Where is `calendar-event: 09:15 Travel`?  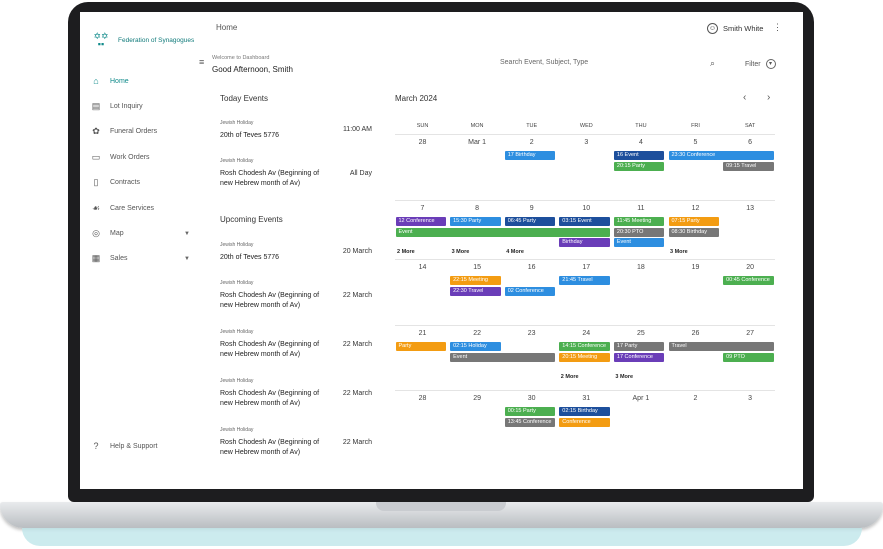 calendar-event: 09:15 Travel is located at coordinates (748, 166).